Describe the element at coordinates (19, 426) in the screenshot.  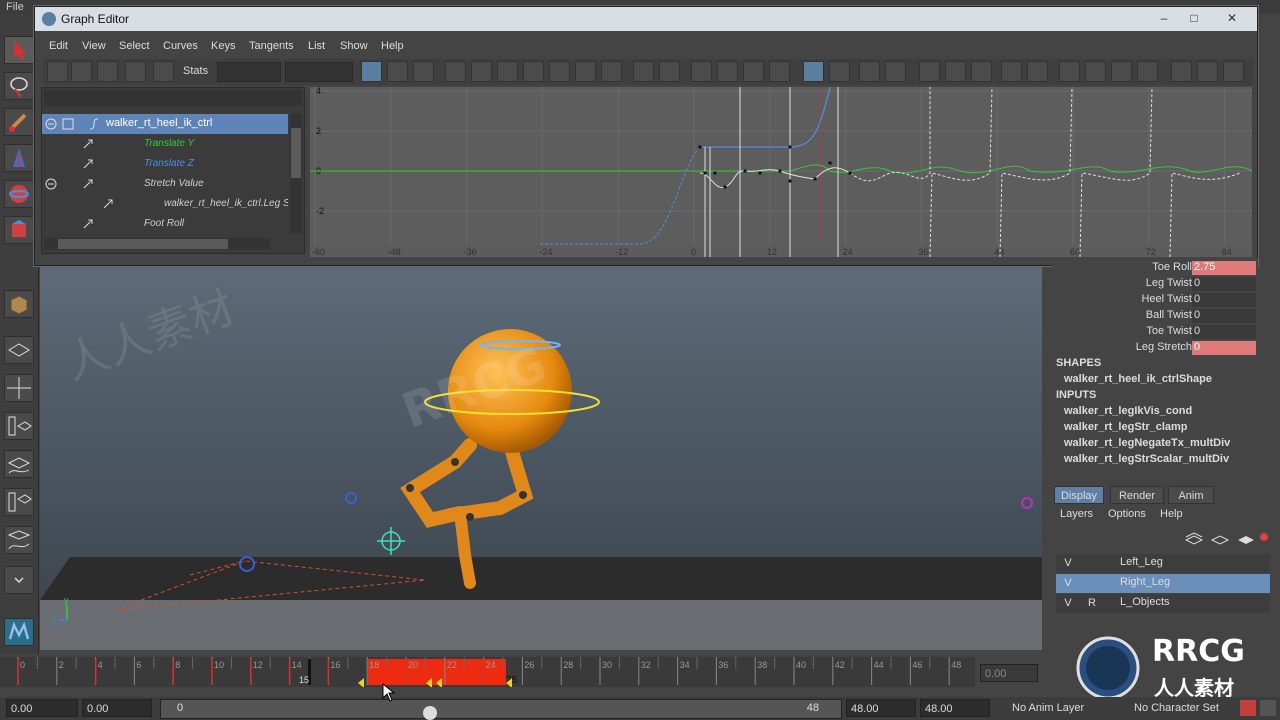
I see `layout-outliner-icon` at that location.